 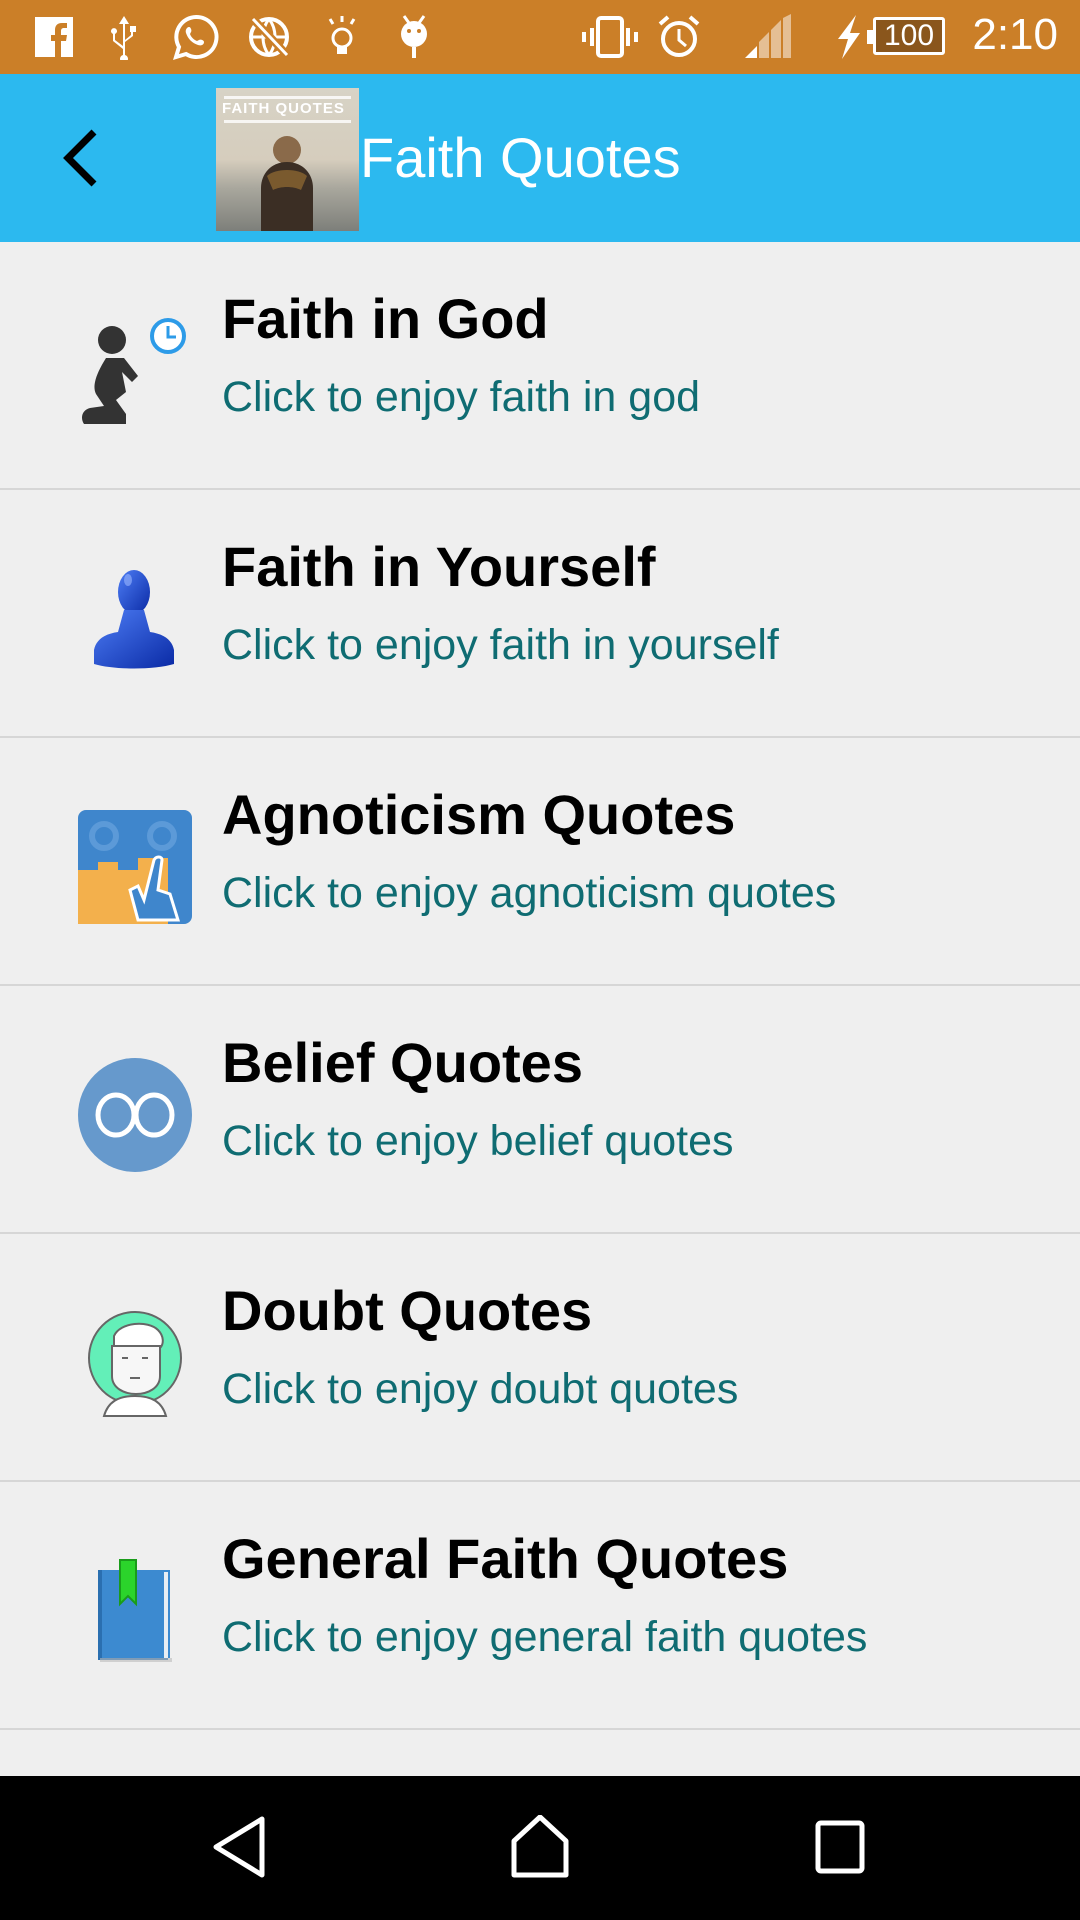 I want to click on lightbulb-icon, so click(x=342, y=37).